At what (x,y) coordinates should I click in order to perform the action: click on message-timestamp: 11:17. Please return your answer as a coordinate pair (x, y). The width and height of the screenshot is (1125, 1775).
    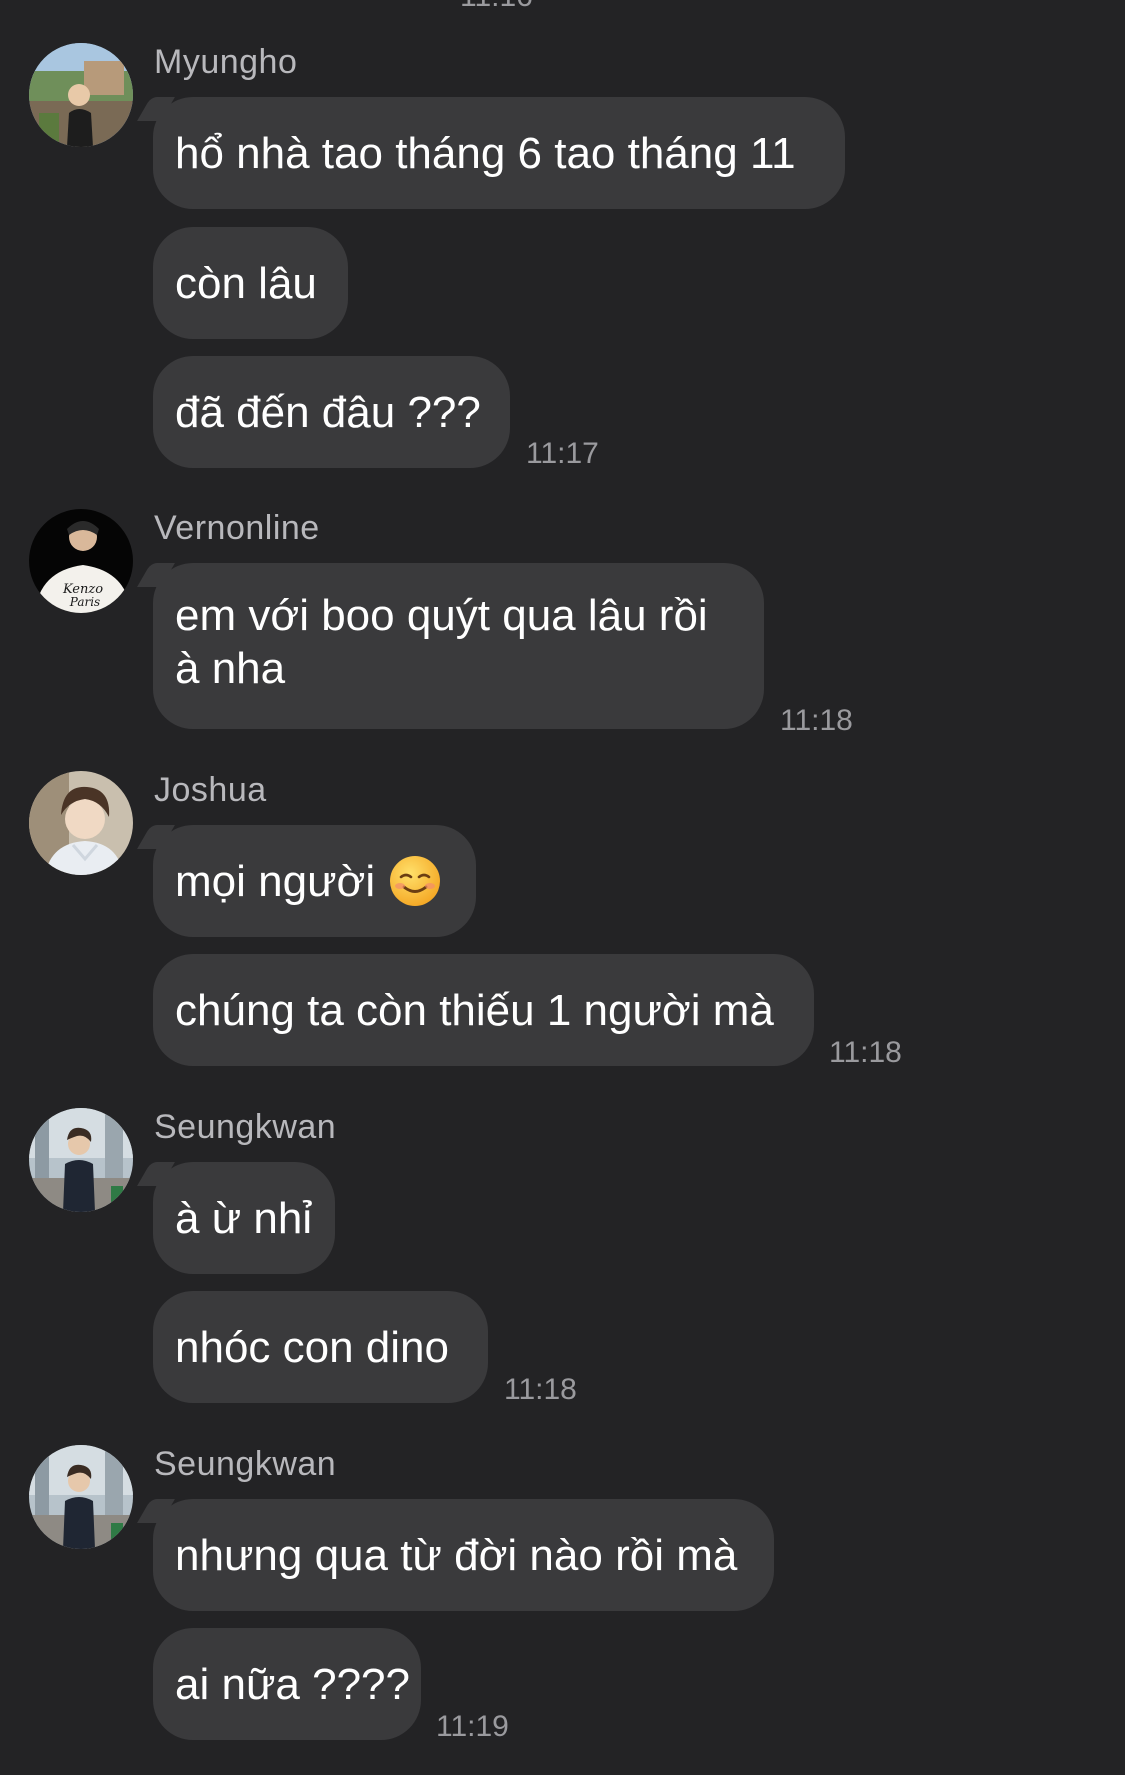
    Looking at the image, I should click on (562, 453).